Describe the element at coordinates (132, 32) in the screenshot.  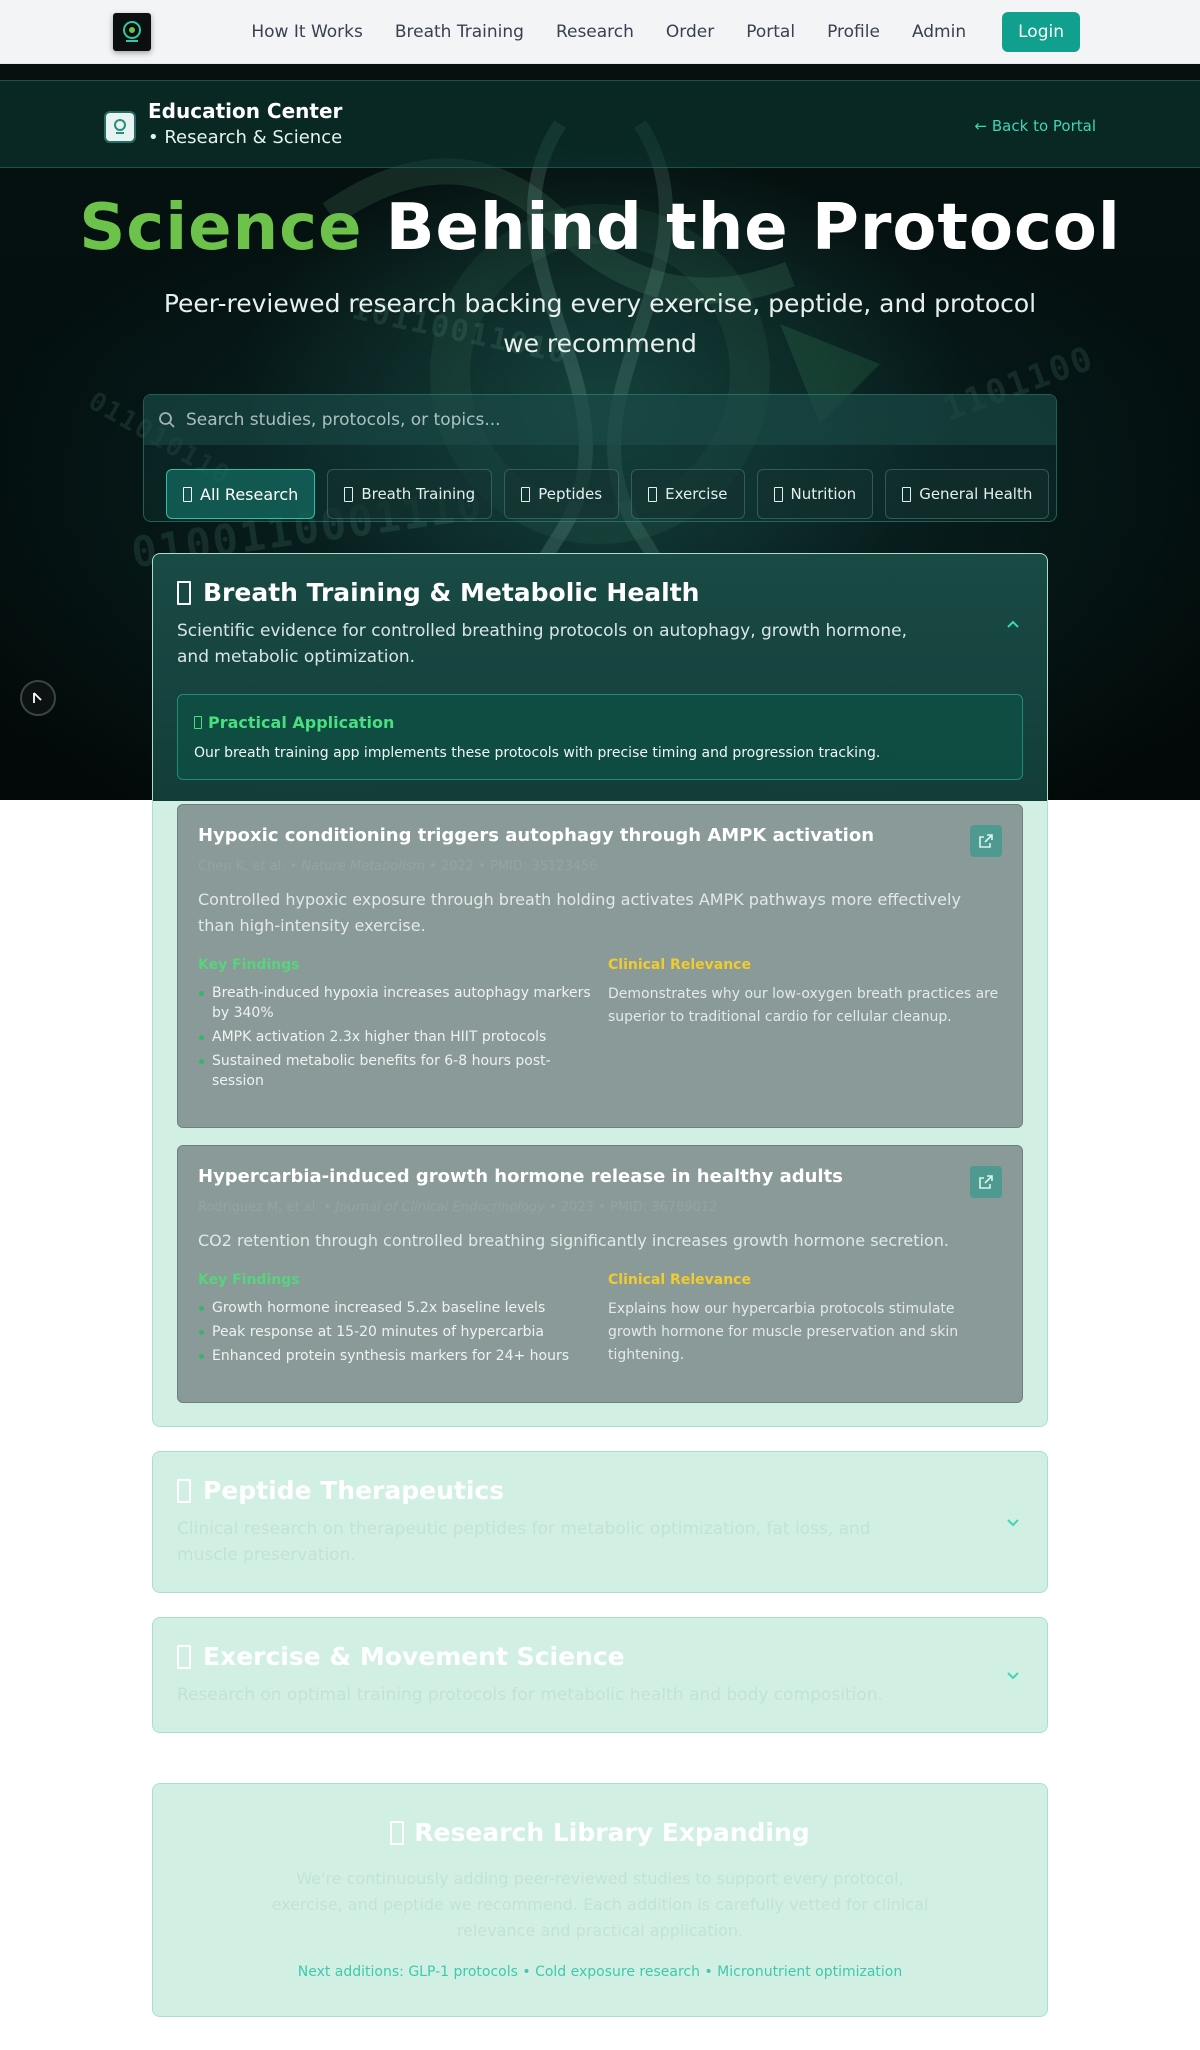
I see `brain-logo-icon` at that location.